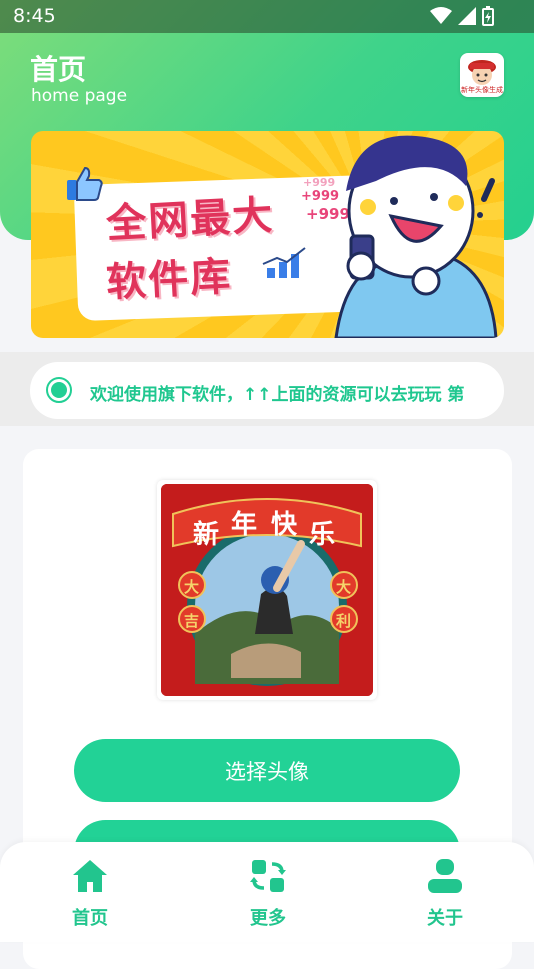  What do you see at coordinates (267, 770) in the screenshot?
I see `choose-avatar-button: 选择头像` at bounding box center [267, 770].